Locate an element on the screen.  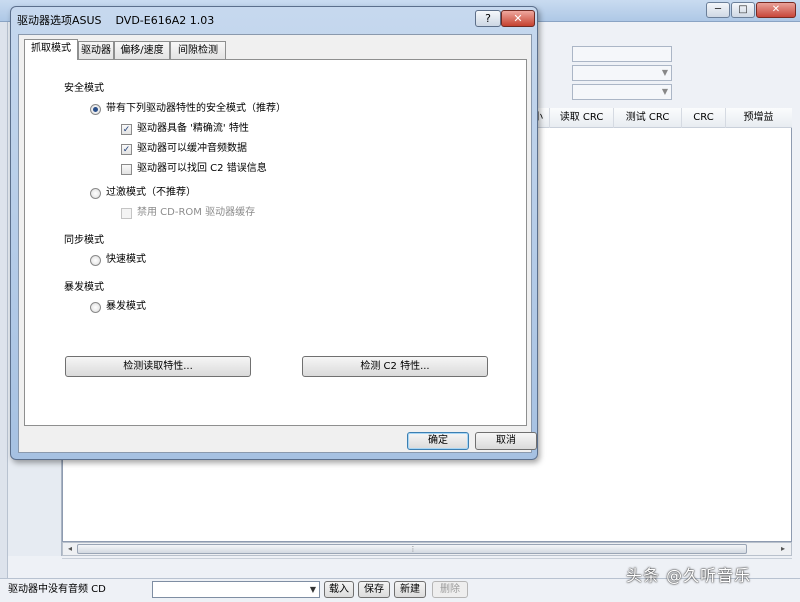
accurate-stream-label: 驱动器具备 '精确流' 特性 is located at coordinates (193, 129).